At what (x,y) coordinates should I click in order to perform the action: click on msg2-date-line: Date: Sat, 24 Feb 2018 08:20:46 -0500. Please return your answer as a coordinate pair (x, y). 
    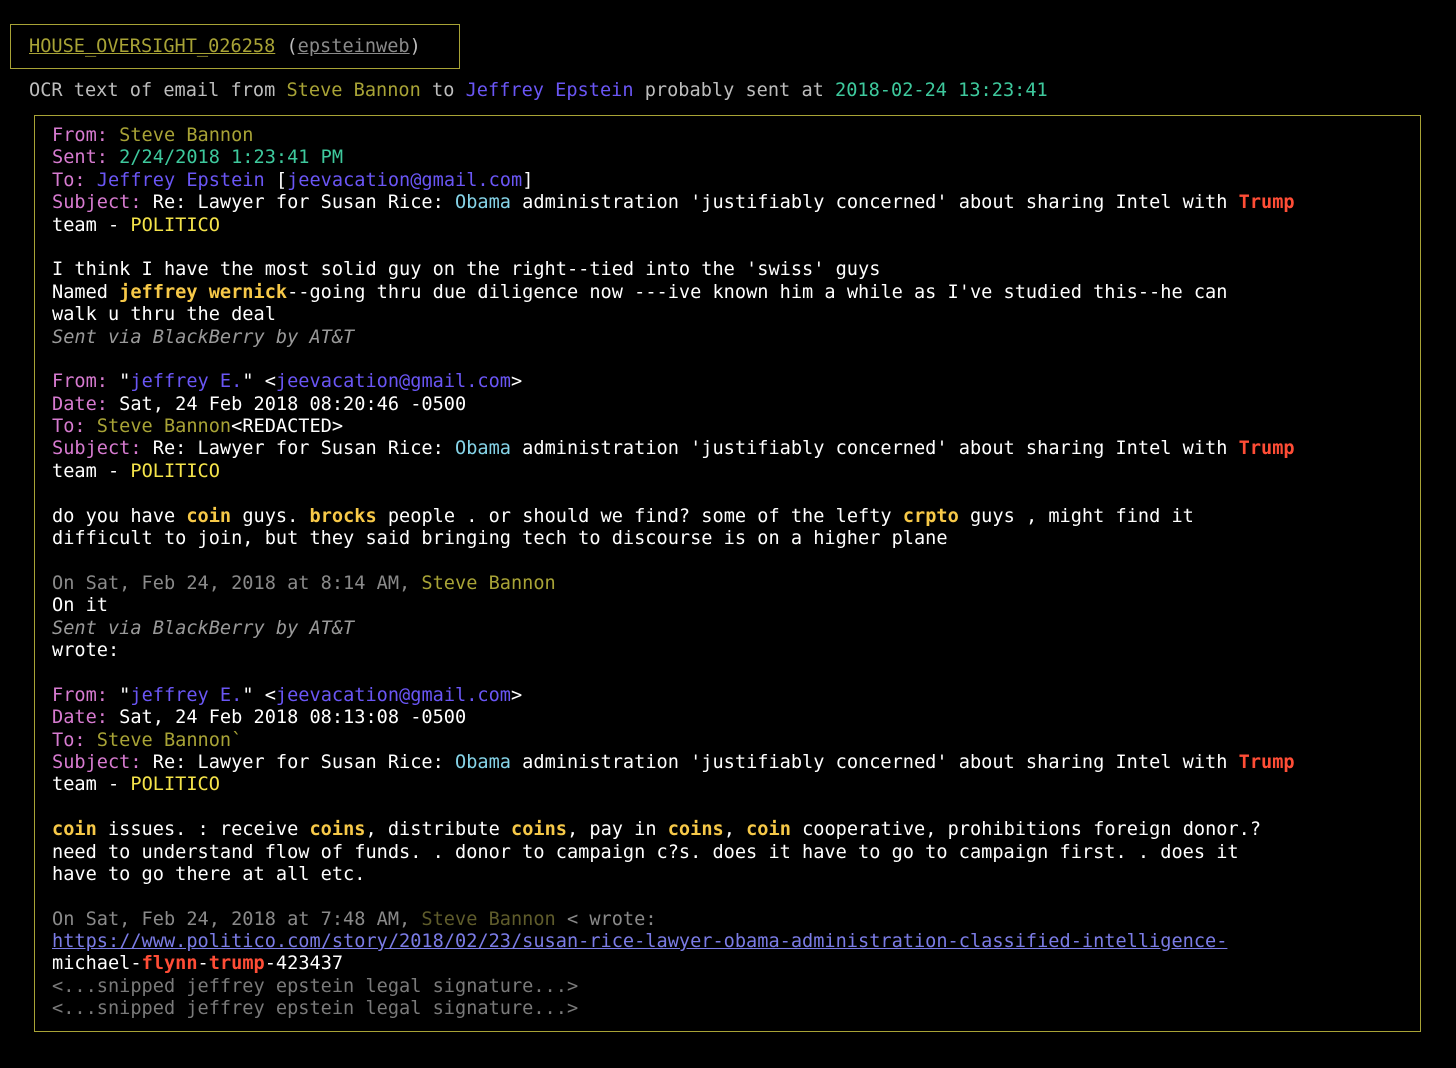
    Looking at the image, I should click on (736, 405).